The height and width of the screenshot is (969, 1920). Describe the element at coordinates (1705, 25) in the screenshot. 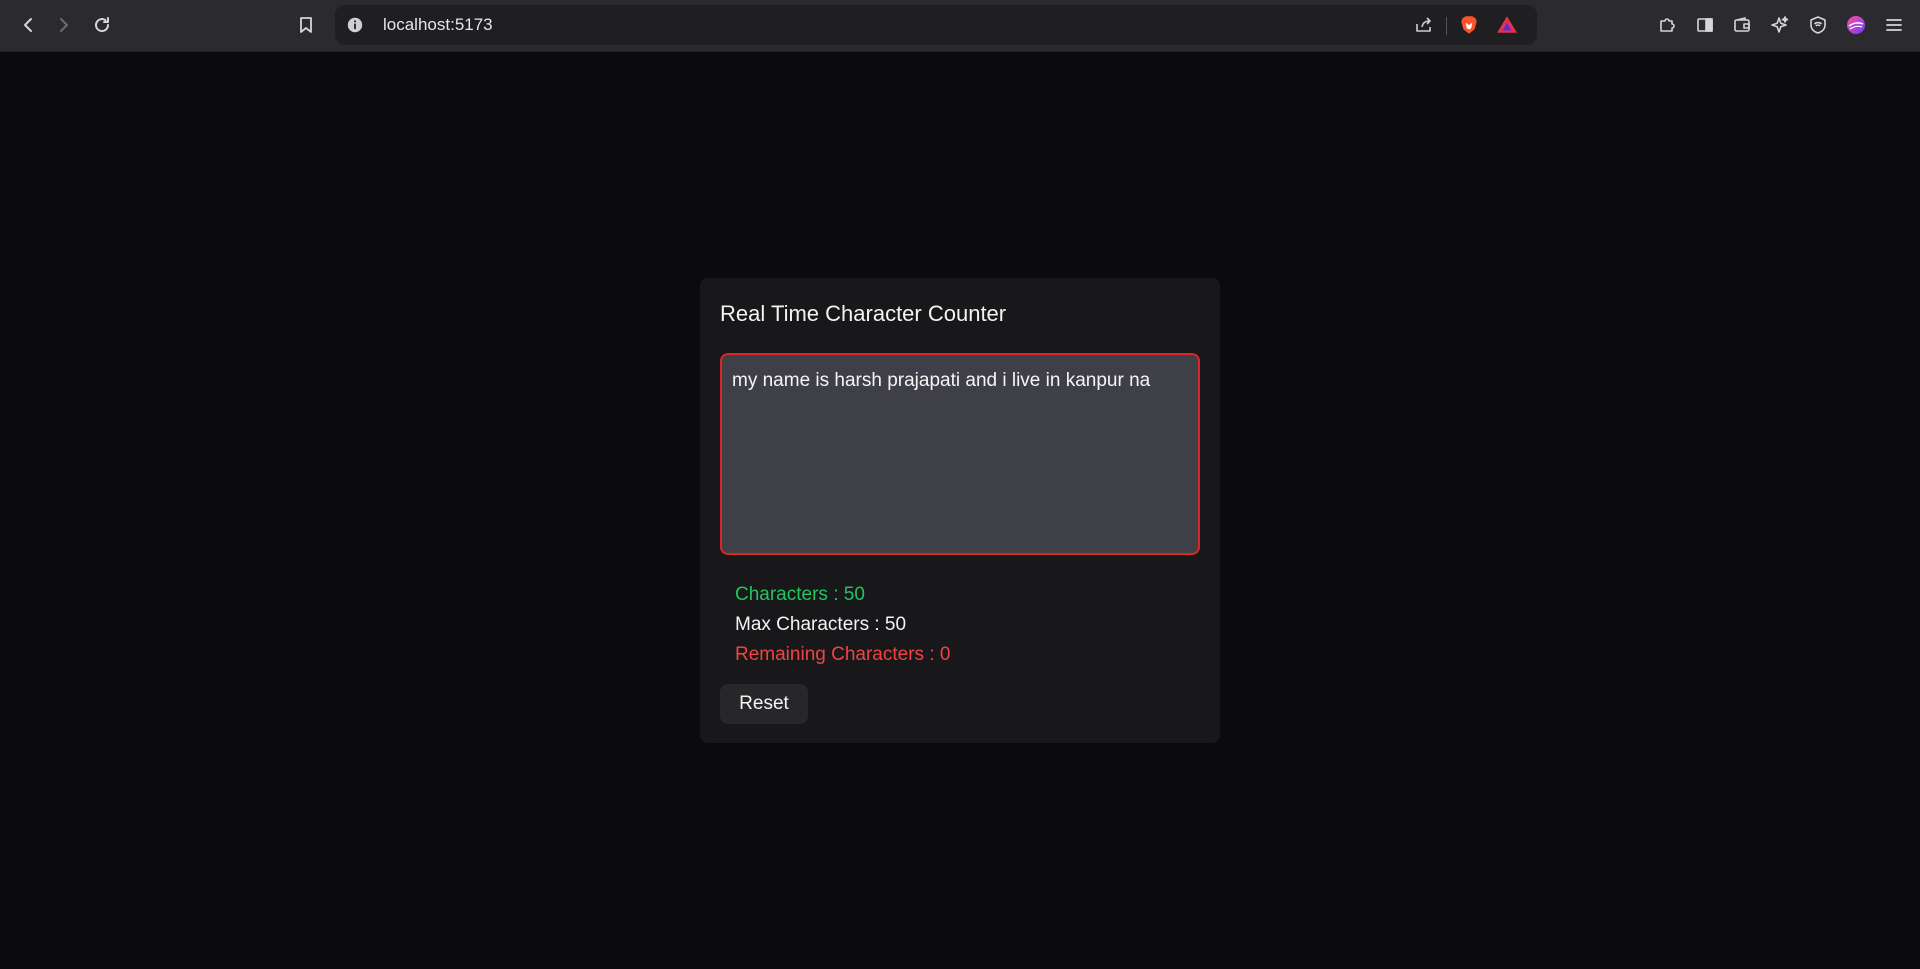

I see `sidebar-icon` at that location.